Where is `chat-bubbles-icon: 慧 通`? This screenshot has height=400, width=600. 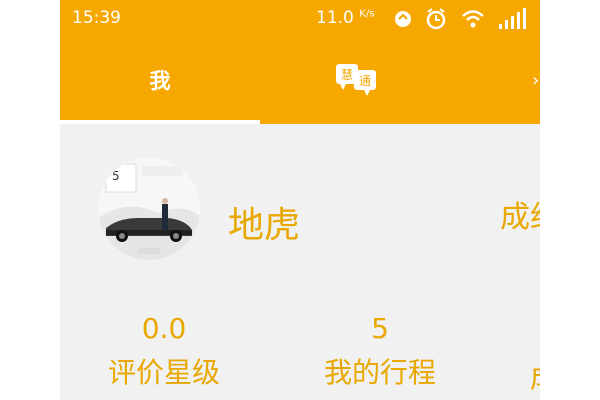
chat-bubbles-icon: 慧 通 is located at coordinates (356, 80).